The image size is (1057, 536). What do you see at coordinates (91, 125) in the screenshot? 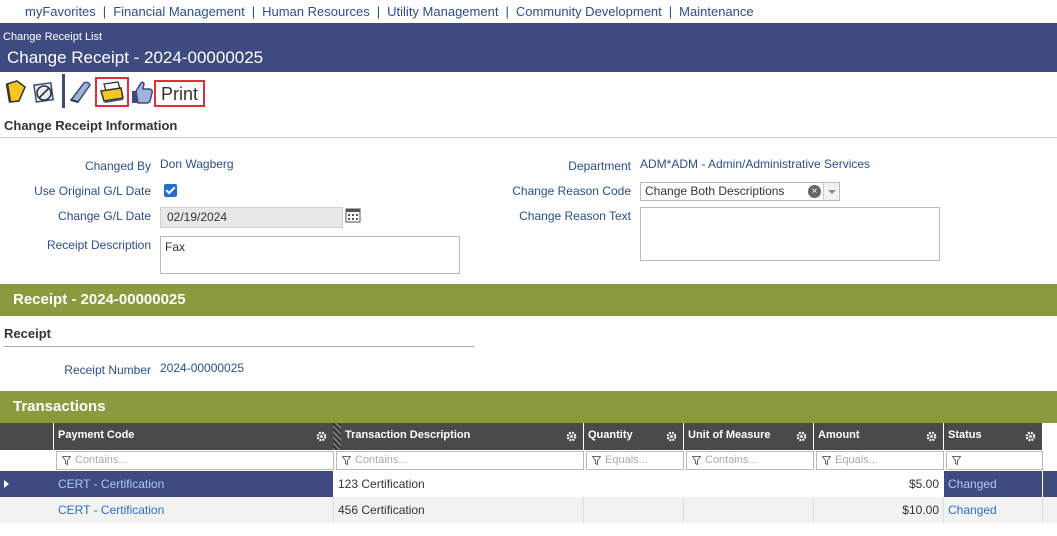
I see `change-receipt-info-title: Change Receipt Information` at bounding box center [91, 125].